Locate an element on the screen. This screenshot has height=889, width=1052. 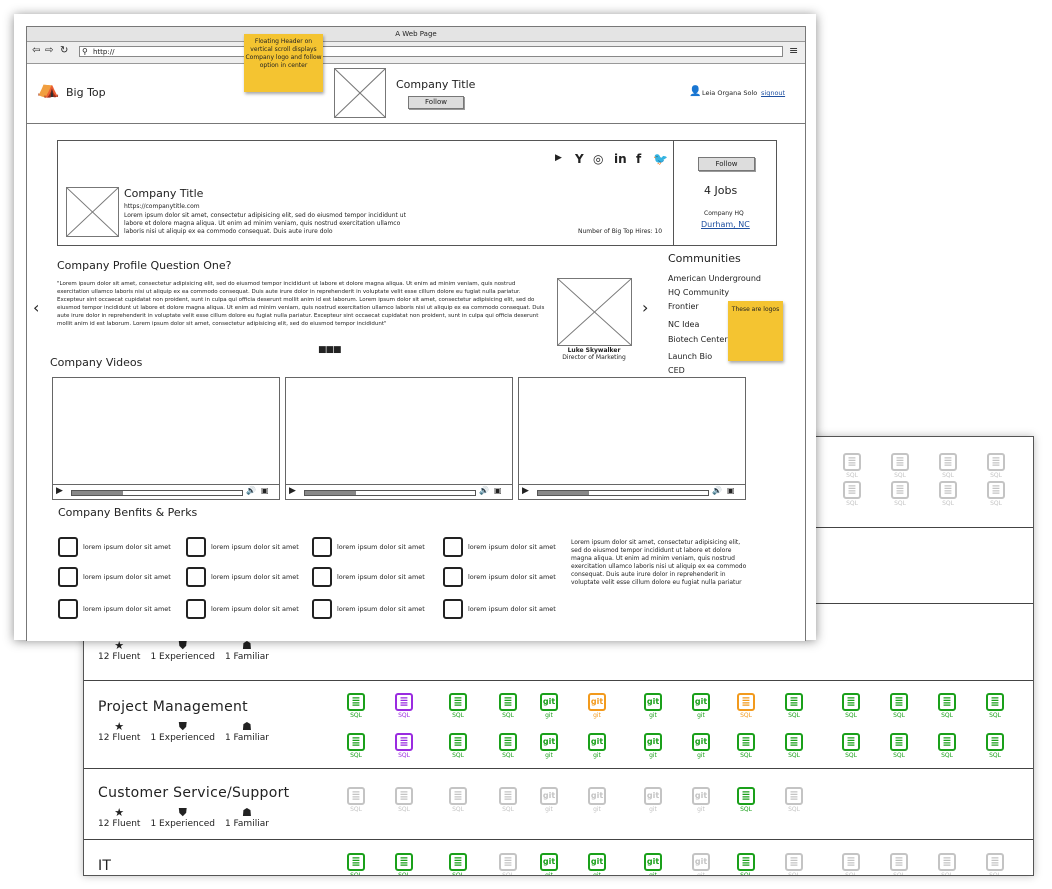
video-controls: ▶ 🔊 ▣ is located at coordinates (166, 491).